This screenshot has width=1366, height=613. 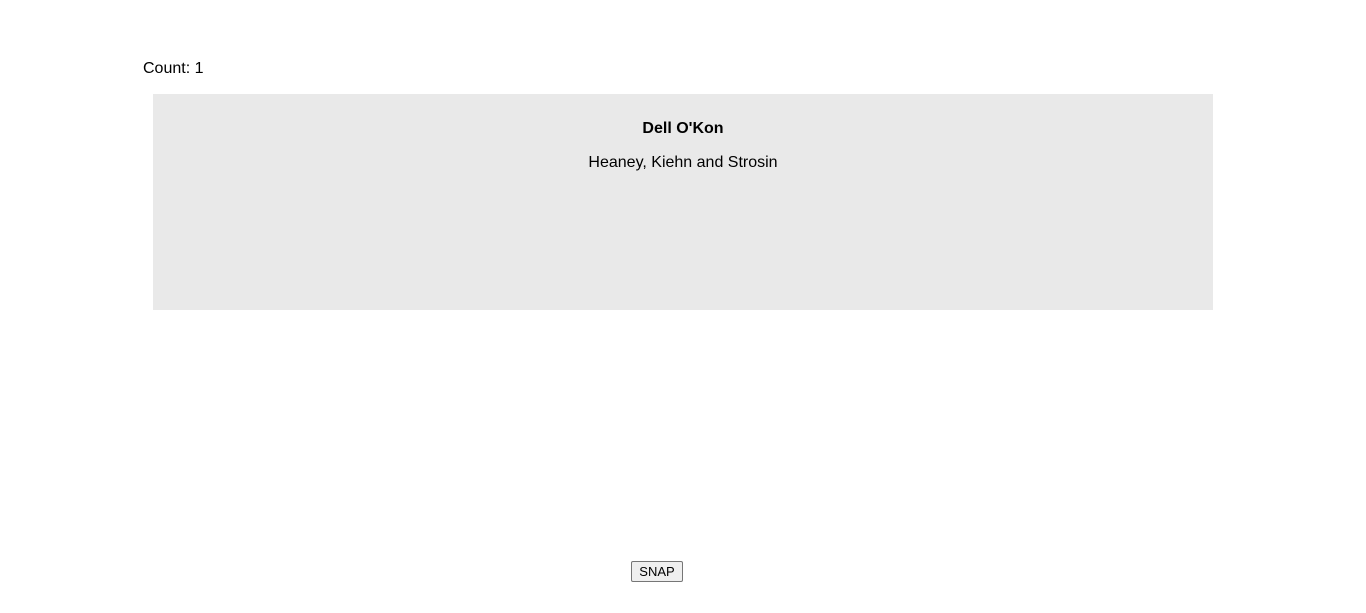 What do you see at coordinates (683, 162) in the screenshot?
I see `contact-company: Heaney, Kiehn and Strosin` at bounding box center [683, 162].